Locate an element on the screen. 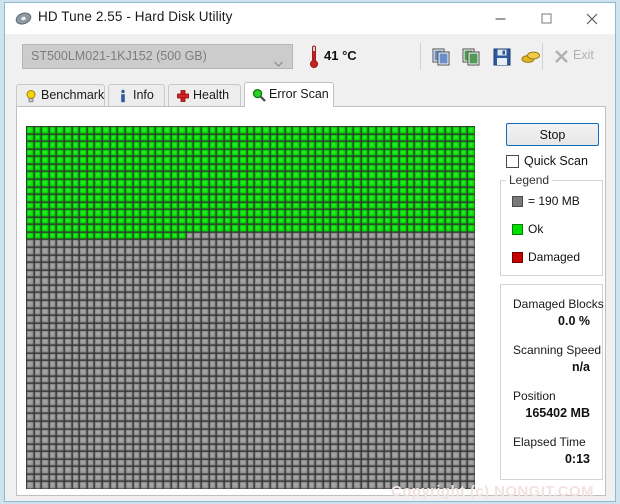 This screenshot has width=620, height=504. tab-error-scan-label: Error Scan is located at coordinates (299, 94).